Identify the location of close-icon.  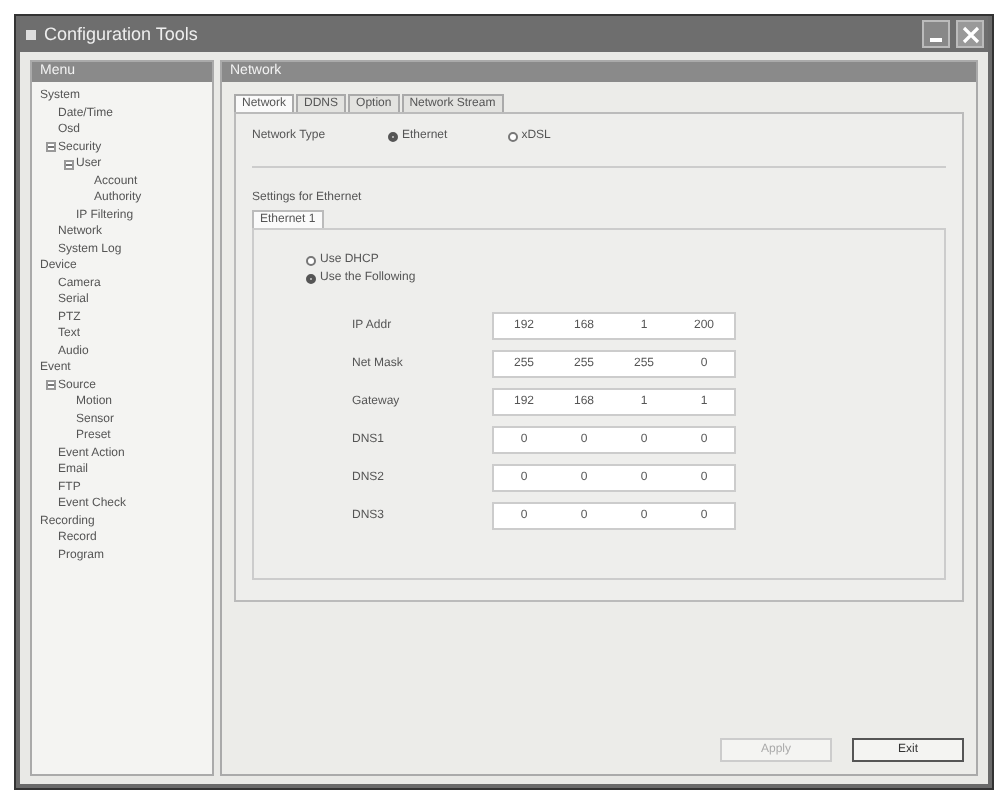
(970, 34).